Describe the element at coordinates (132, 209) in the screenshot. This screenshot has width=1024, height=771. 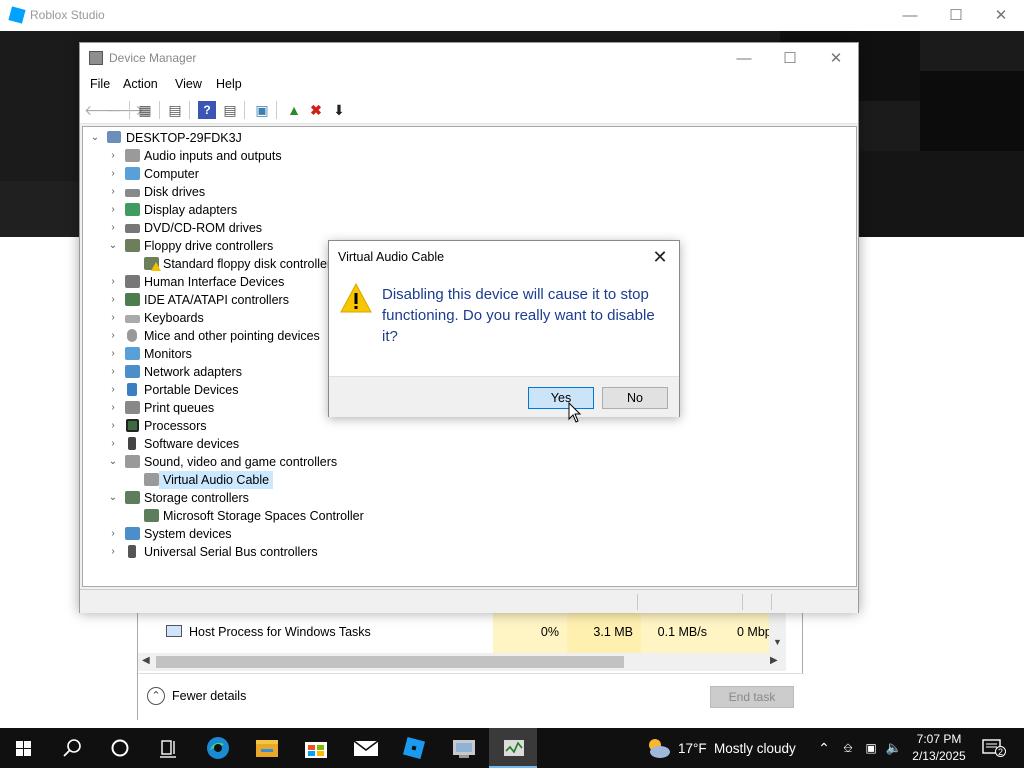
I see `display-adapter-icon` at that location.